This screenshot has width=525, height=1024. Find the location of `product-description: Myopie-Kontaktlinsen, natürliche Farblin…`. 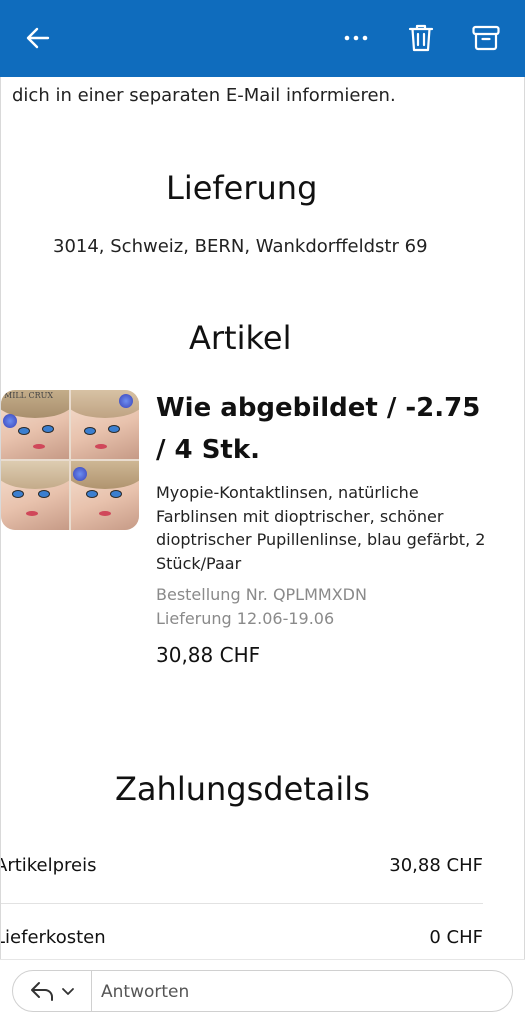

product-description: Myopie-Kontaktlinsen, natürliche Farblin… is located at coordinates (321, 528).